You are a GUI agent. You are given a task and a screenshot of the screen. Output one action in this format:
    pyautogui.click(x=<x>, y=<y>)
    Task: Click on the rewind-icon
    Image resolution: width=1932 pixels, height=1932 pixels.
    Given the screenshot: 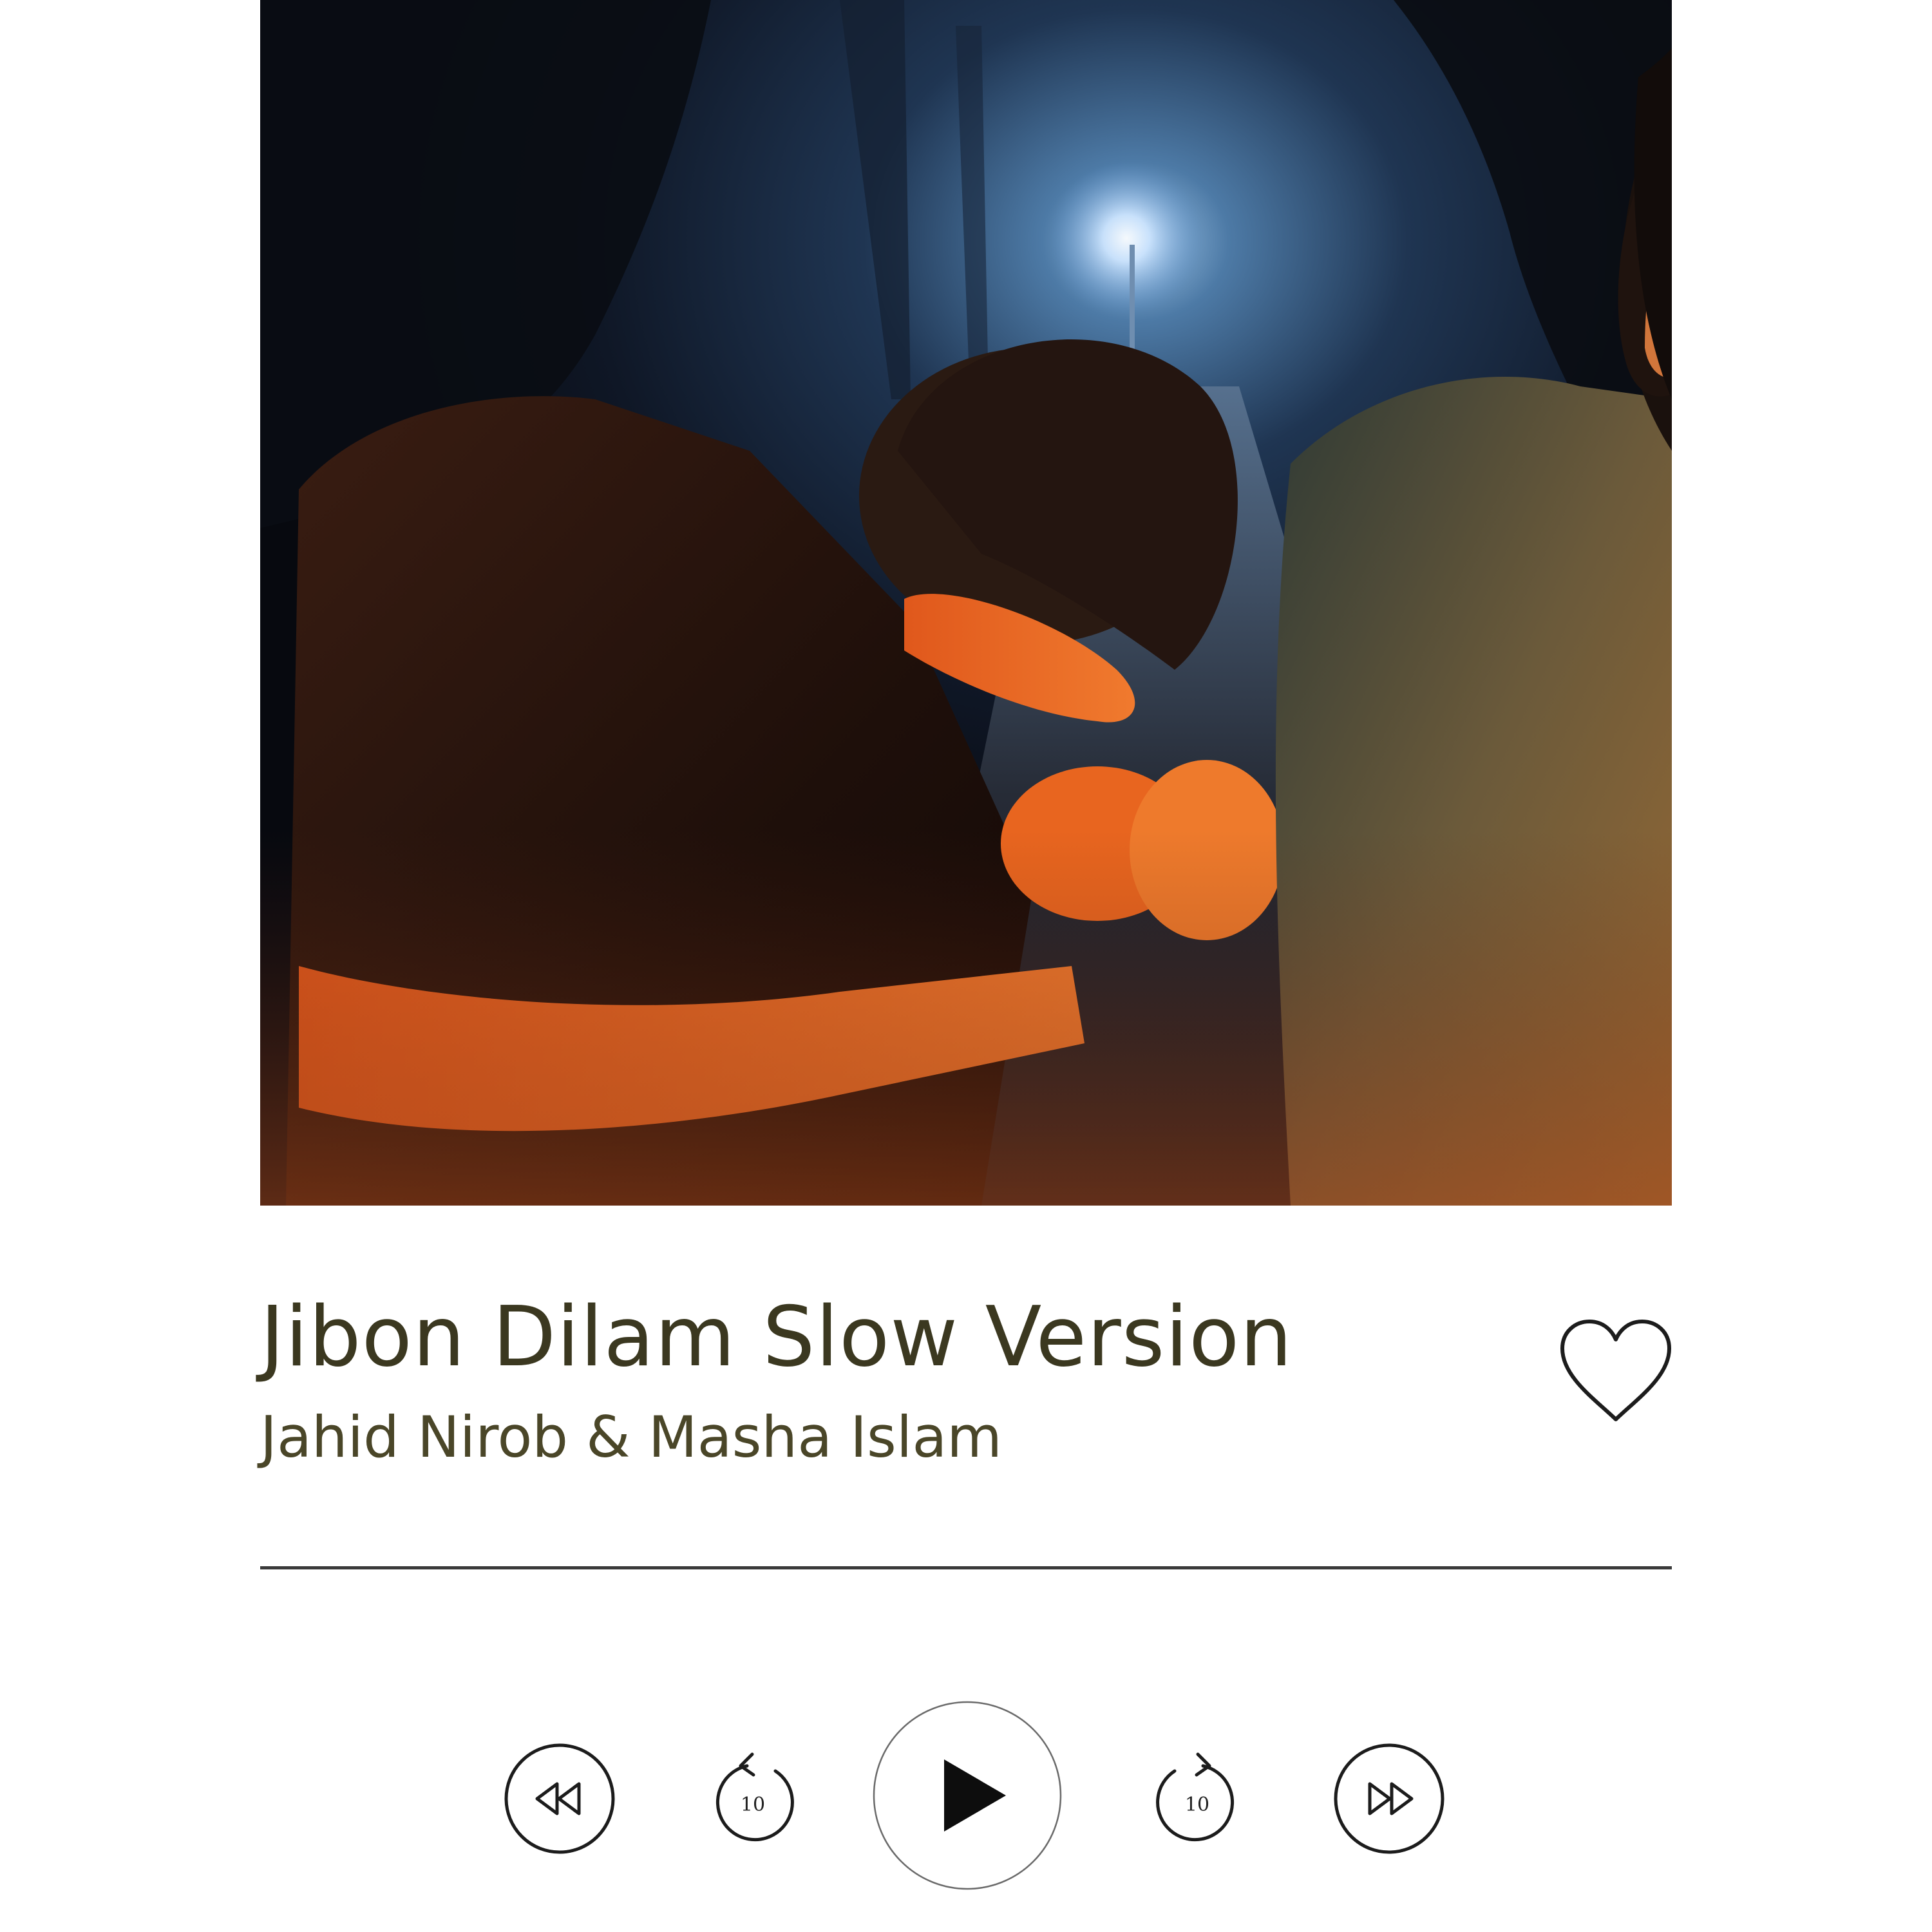 What is the action you would take?
    pyautogui.click(x=559, y=1799)
    